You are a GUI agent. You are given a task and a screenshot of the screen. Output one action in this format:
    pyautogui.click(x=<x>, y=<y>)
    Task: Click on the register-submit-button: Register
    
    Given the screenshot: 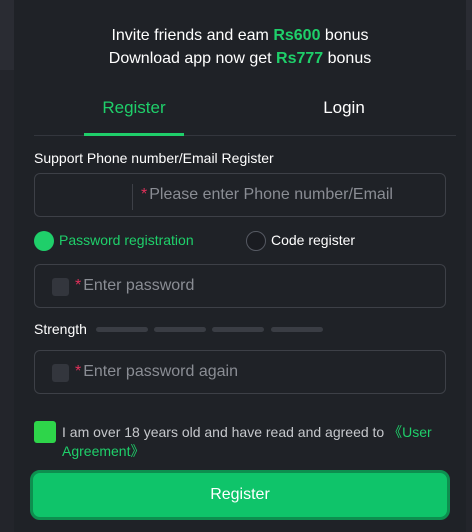 What is the action you would take?
    pyautogui.click(x=240, y=495)
    